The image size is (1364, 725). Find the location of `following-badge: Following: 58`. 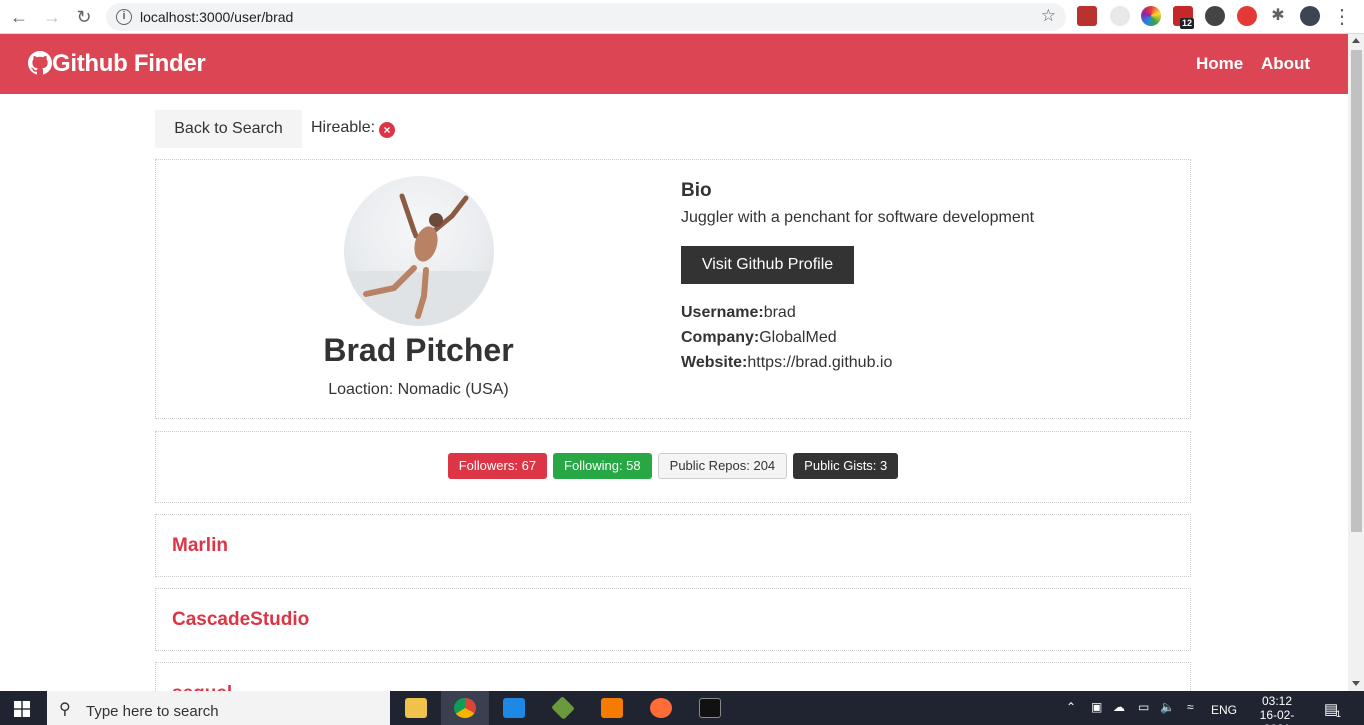

following-badge: Following: 58 is located at coordinates (602, 466).